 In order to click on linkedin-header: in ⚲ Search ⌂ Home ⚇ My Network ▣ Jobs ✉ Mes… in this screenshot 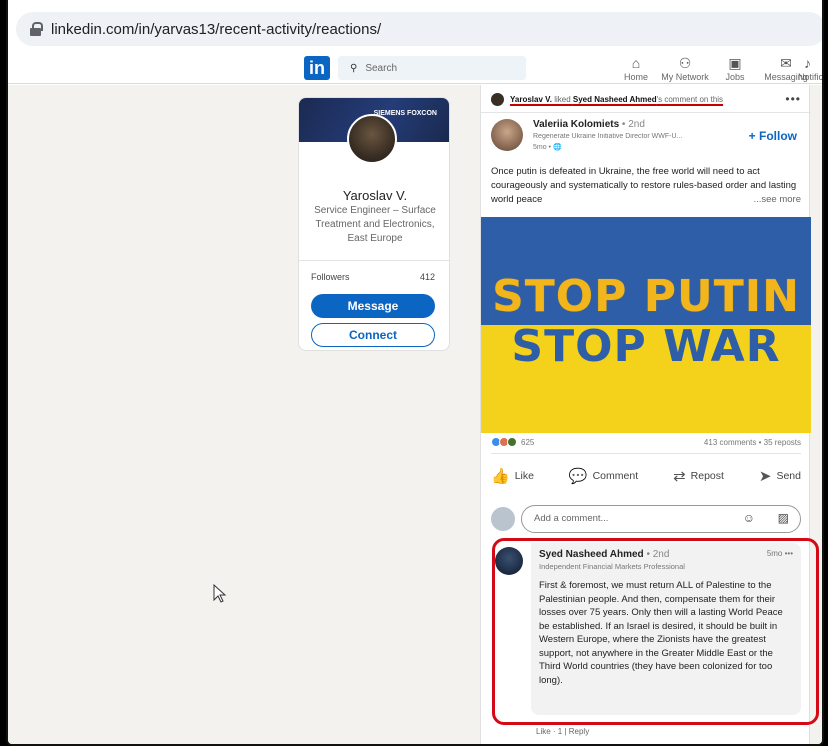, I will do `click(415, 68)`.